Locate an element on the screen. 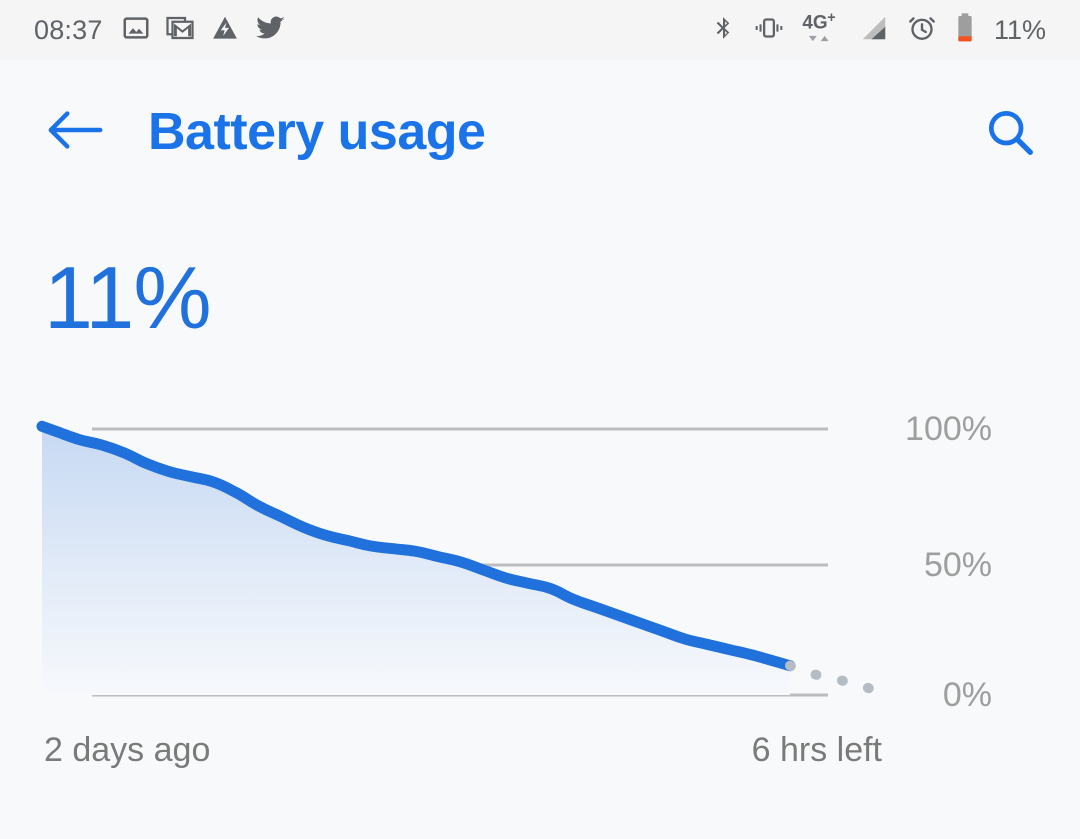  arrow-left-icon is located at coordinates (75, 132).